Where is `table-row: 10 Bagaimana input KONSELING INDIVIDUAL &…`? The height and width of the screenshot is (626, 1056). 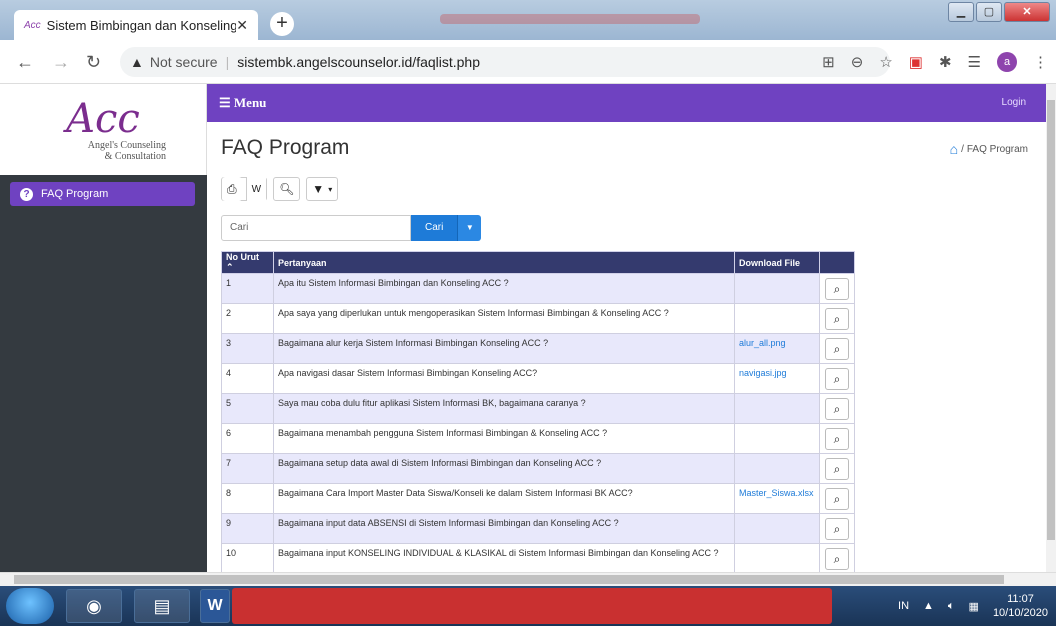
table-row: 10 Bagaimana input KONSELING INDIVIDUAL &… is located at coordinates (538, 557).